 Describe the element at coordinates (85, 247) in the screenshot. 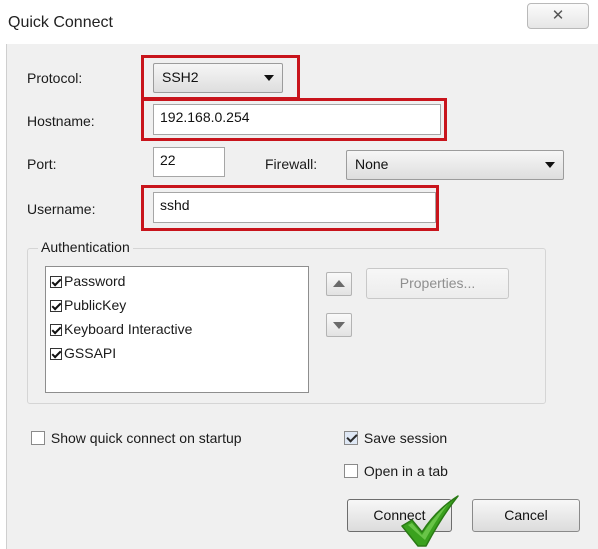

I see `authentication-title: Authentication` at that location.